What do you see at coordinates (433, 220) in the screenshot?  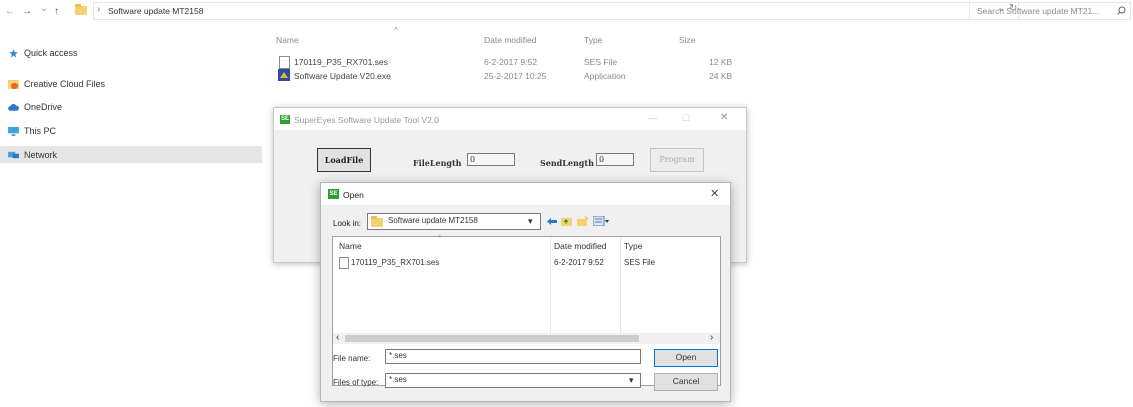 I see `look-in-value: Software update MT2158` at bounding box center [433, 220].